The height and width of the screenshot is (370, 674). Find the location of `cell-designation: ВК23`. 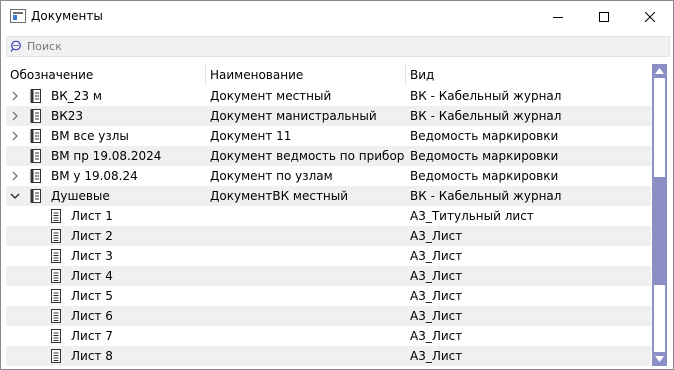

cell-designation: ВК23 is located at coordinates (67, 116).